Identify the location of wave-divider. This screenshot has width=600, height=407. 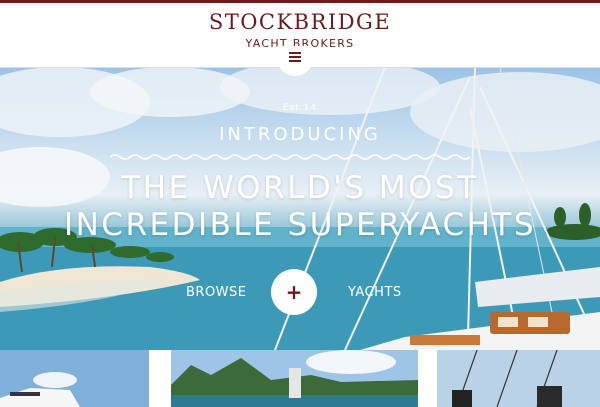
(290, 157).